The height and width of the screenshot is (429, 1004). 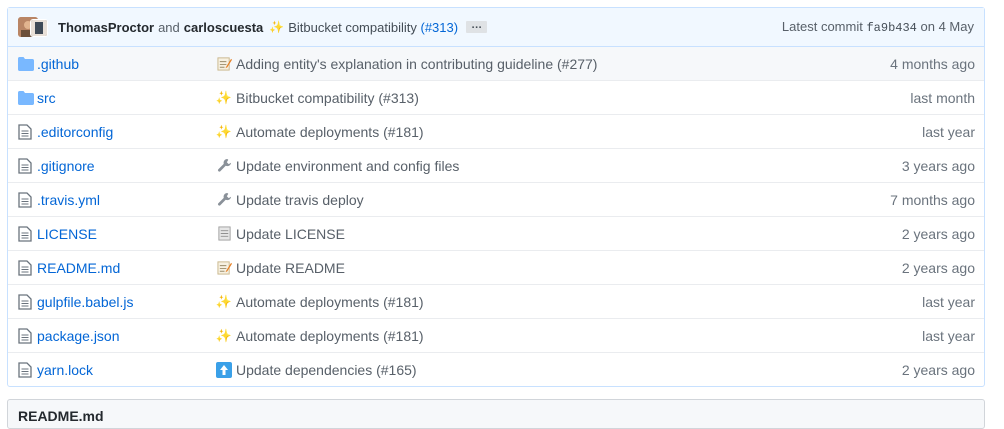 I want to click on commit-message-text: Bitbucket compatibility (#313), so click(x=327, y=98).